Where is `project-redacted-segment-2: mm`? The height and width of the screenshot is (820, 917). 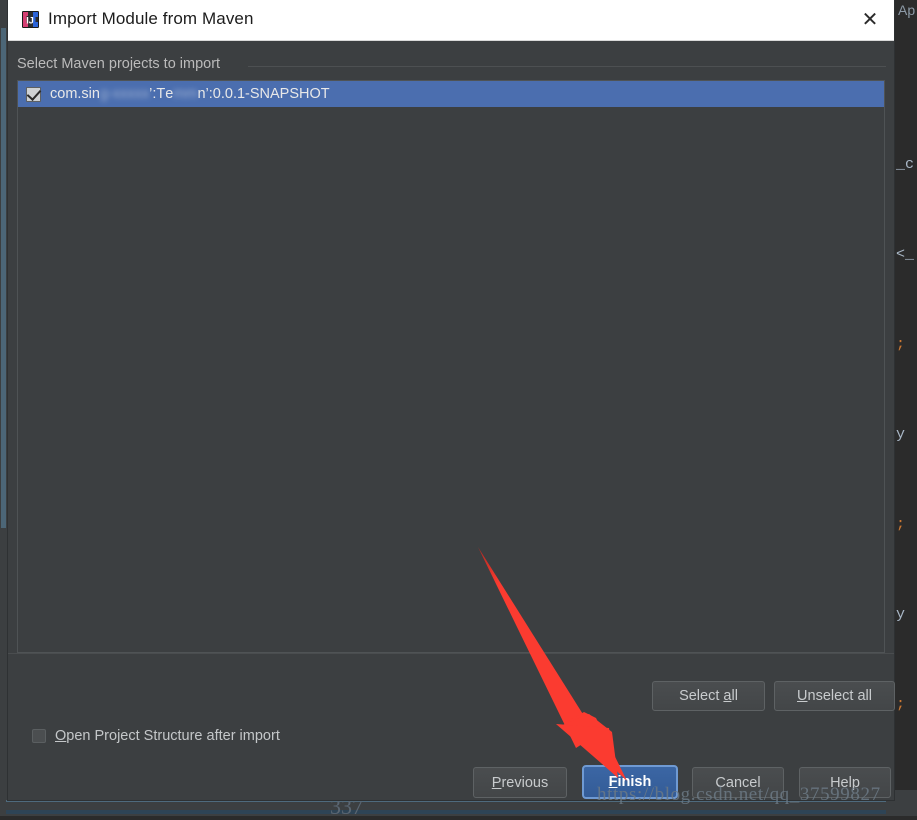
project-redacted-segment-2: mm is located at coordinates (185, 94).